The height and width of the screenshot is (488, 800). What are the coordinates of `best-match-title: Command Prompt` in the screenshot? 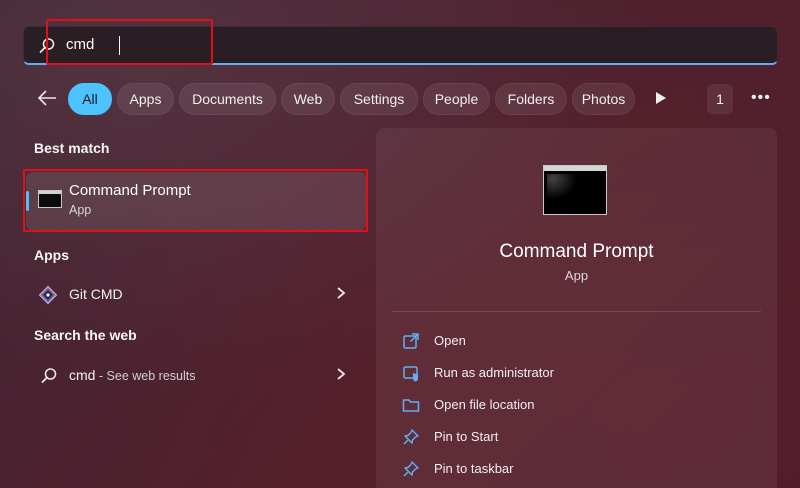 It's located at (130, 190).